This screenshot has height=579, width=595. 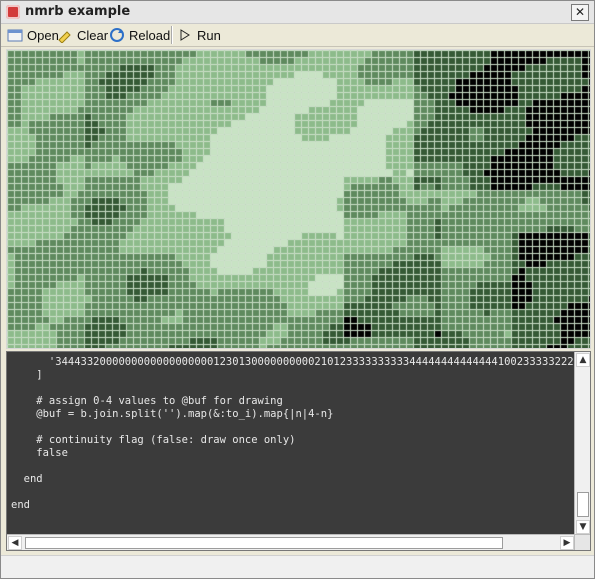 I want to click on reload-button: Reload, so click(x=139, y=35).